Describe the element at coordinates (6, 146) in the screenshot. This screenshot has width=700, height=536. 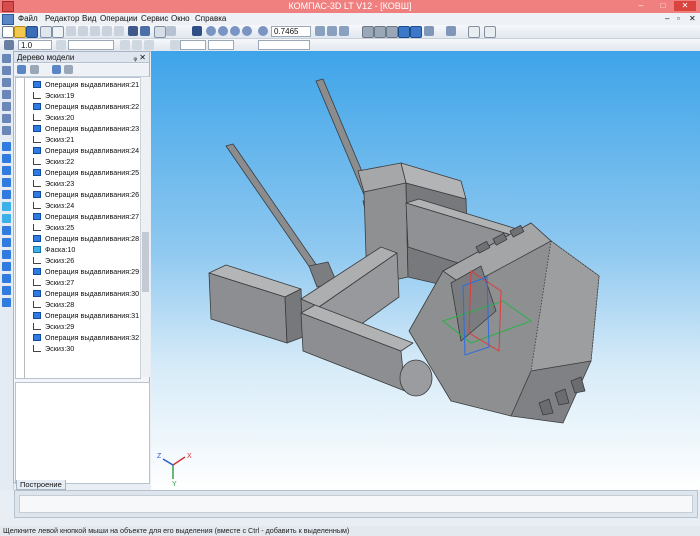
I see `tool-extrude-icon` at that location.